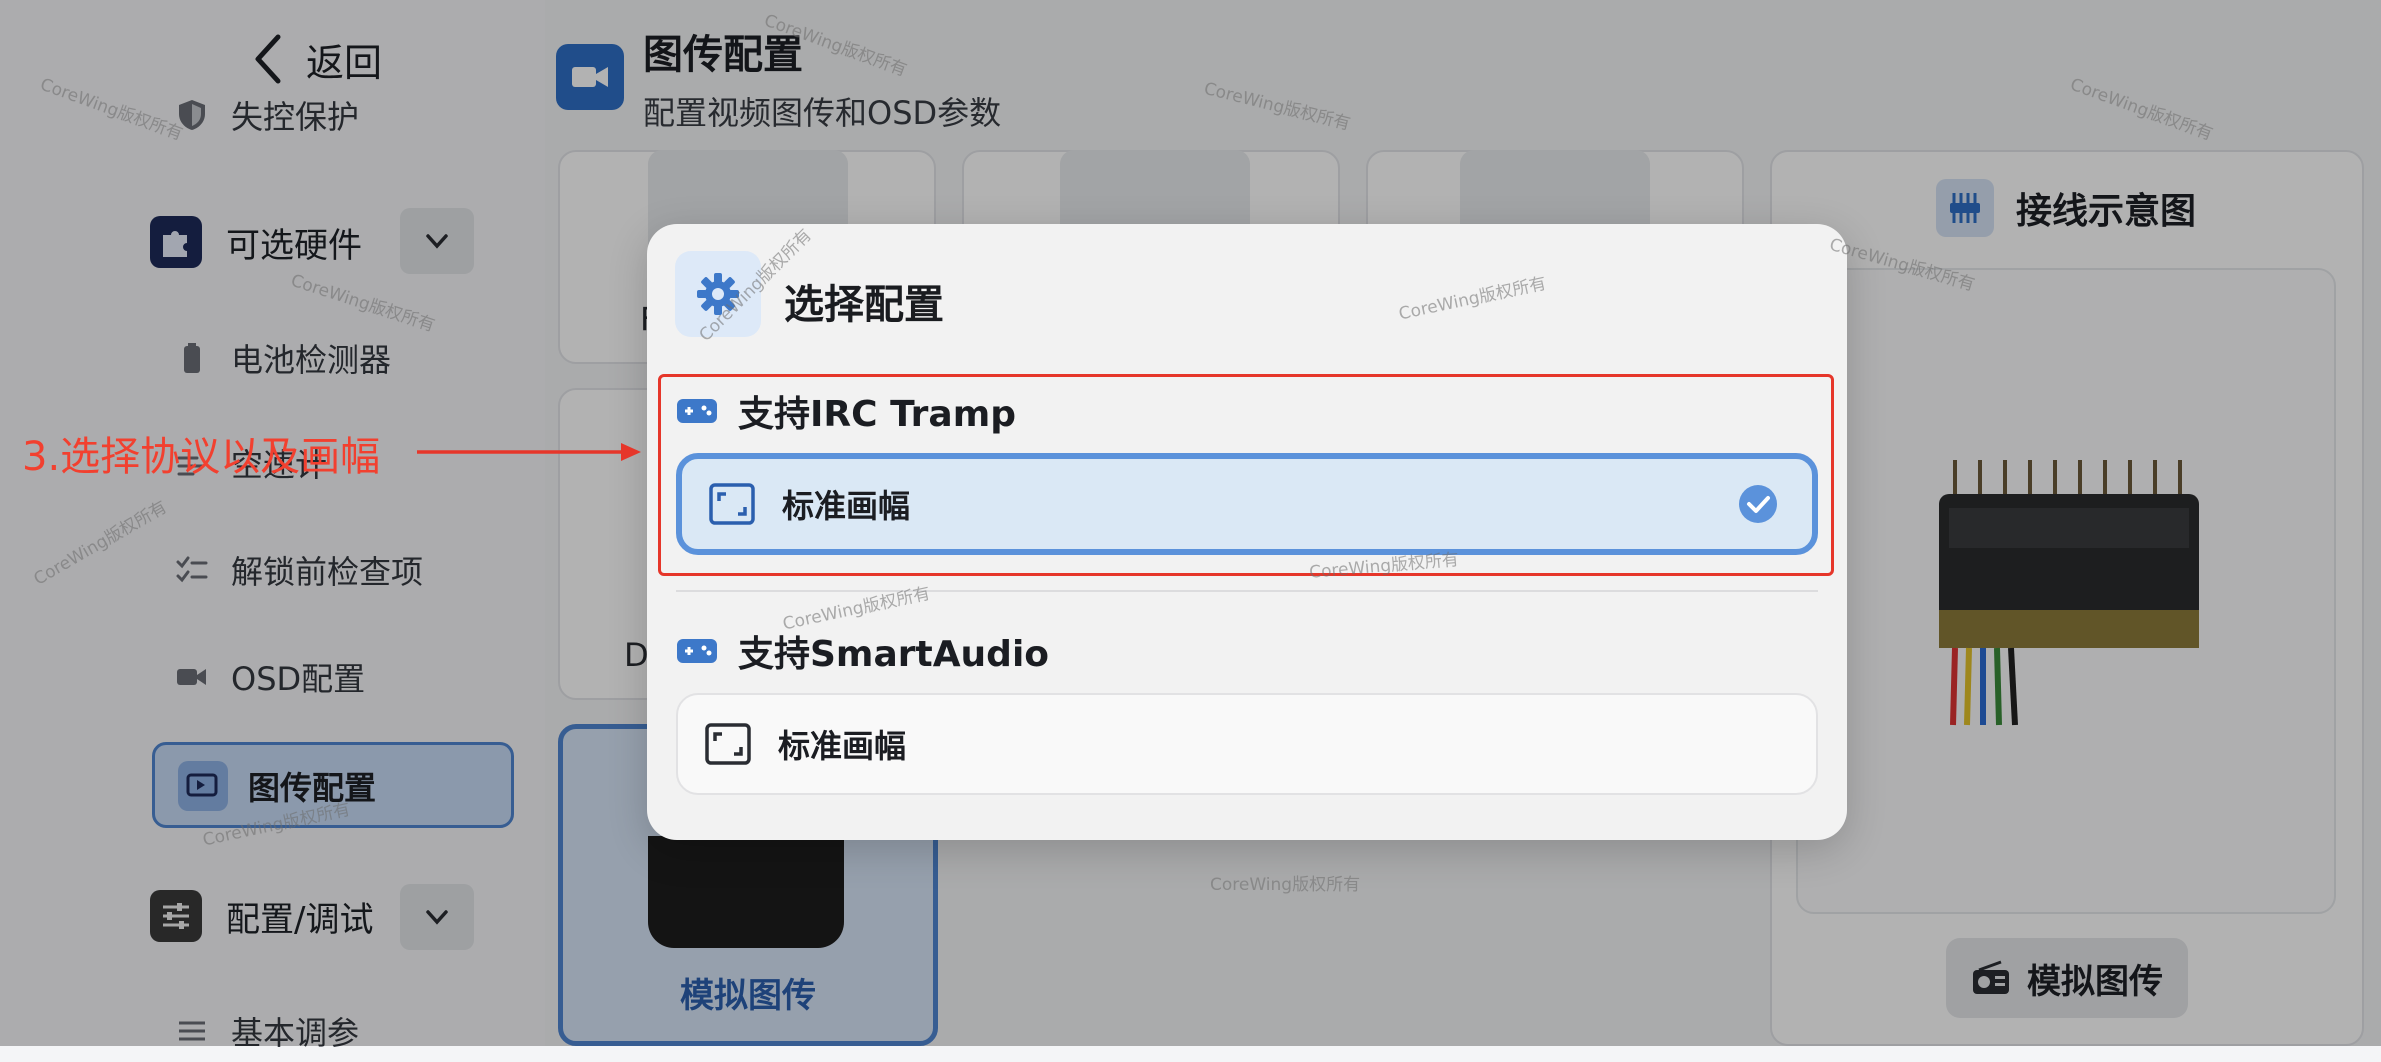 Image resolution: width=2381 pixels, height=1062 pixels. What do you see at coordinates (728, 744) in the screenshot?
I see `aspect-frame-icon` at bounding box center [728, 744].